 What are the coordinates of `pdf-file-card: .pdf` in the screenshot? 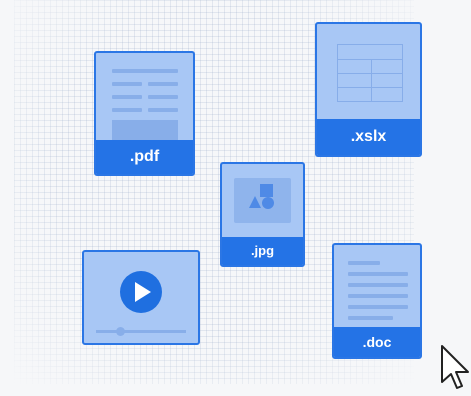 It's located at (144, 113).